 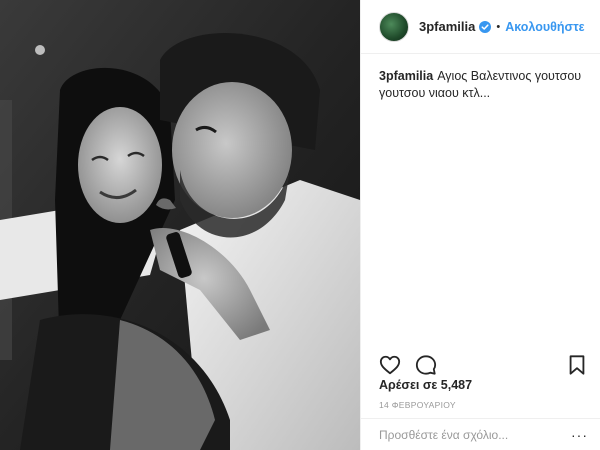 What do you see at coordinates (406, 76) in the screenshot?
I see `caption-username-link: 3pfamilia` at bounding box center [406, 76].